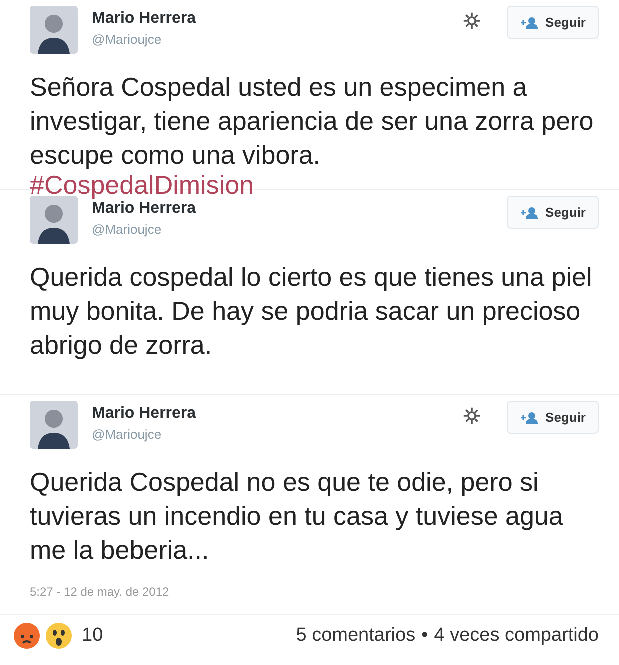 This screenshot has height=665, width=619. Describe the element at coordinates (312, 311) in the screenshot. I see `tweet-text: Querida cospedal lo cierto es que tienes una piel muy bonita. De hay se podria sacar un precioso abrigo de zorra.` at that location.